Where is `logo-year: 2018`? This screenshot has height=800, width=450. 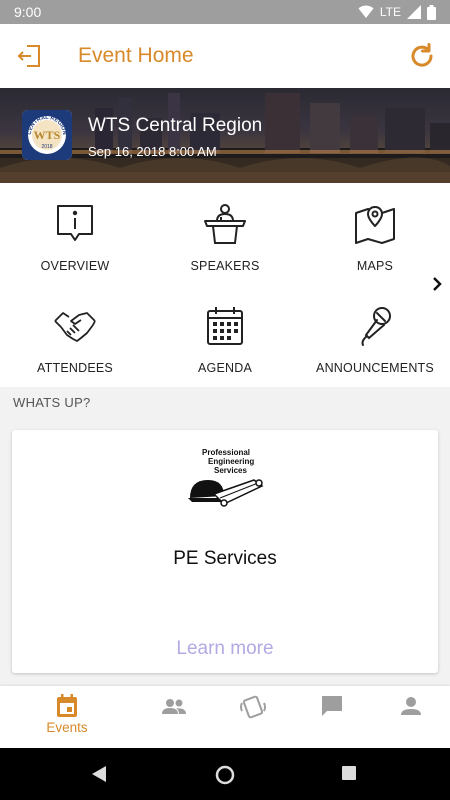 logo-year: 2018 is located at coordinates (46, 147).